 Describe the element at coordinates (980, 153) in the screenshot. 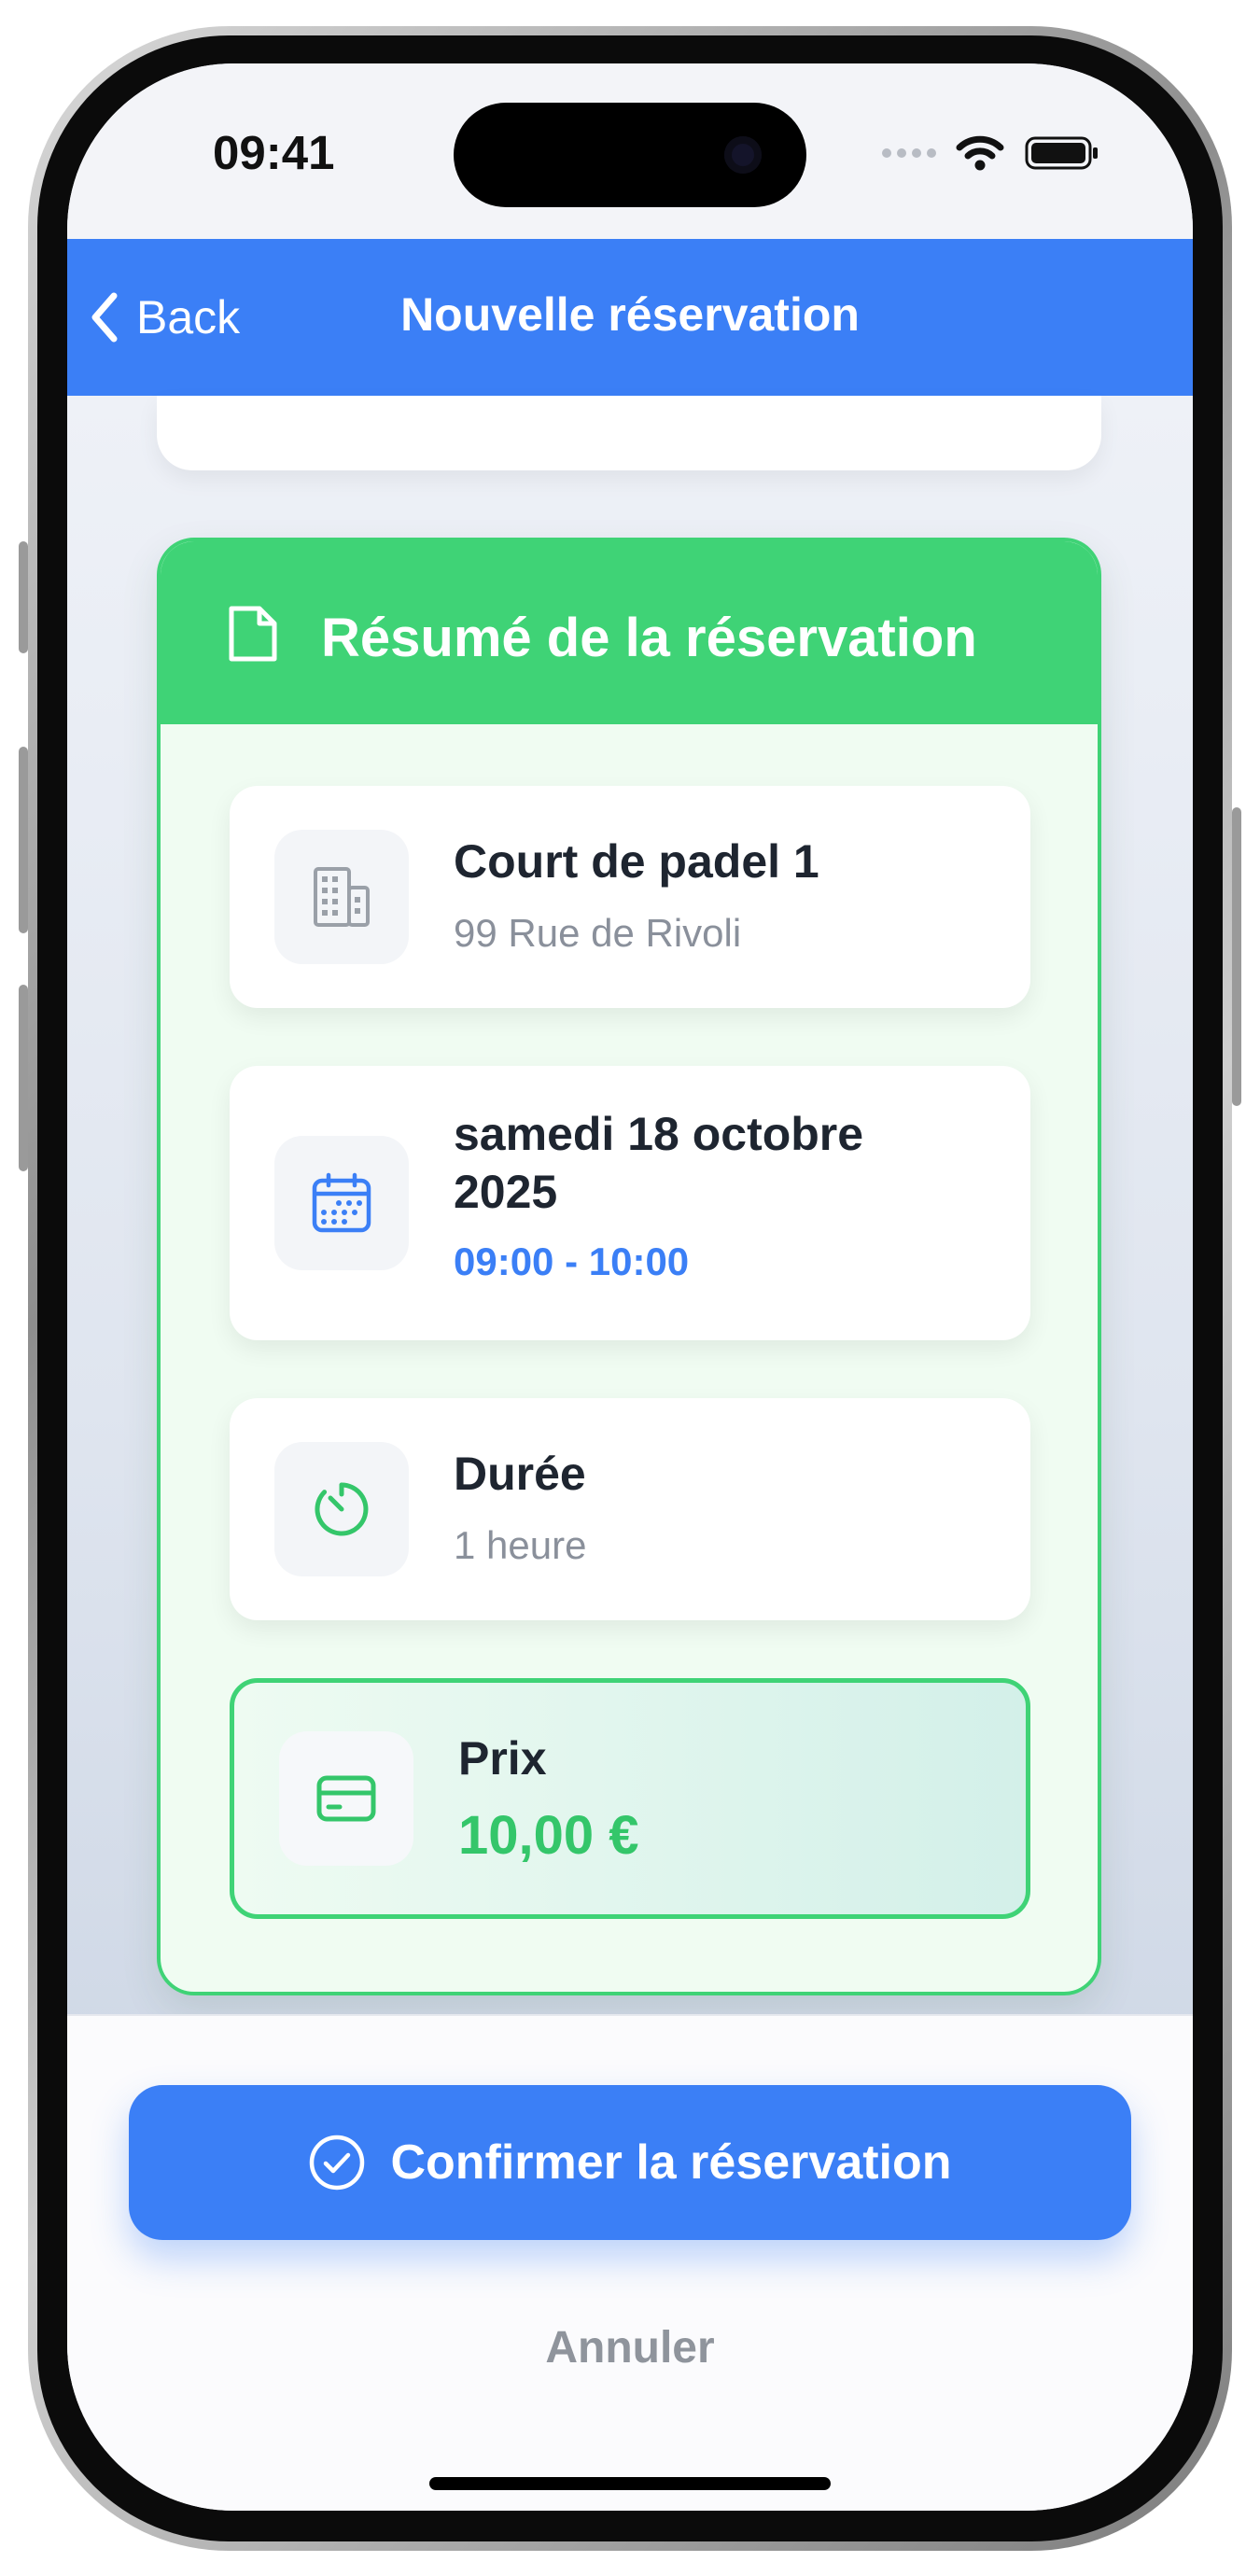

I see `wifi-icon` at that location.